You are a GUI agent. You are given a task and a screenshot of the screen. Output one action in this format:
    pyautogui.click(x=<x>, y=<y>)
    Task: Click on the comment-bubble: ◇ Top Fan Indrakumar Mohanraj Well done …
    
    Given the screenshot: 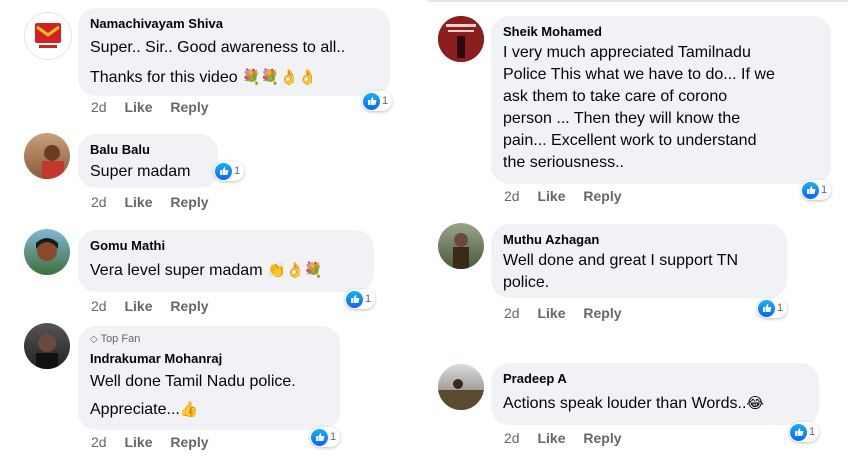 What is the action you would take?
    pyautogui.click(x=209, y=378)
    